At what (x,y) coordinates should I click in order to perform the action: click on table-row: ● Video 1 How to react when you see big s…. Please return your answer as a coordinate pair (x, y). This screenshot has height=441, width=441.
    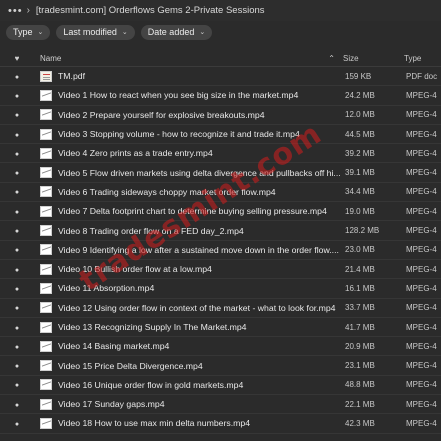
    Looking at the image, I should click on (220, 96).